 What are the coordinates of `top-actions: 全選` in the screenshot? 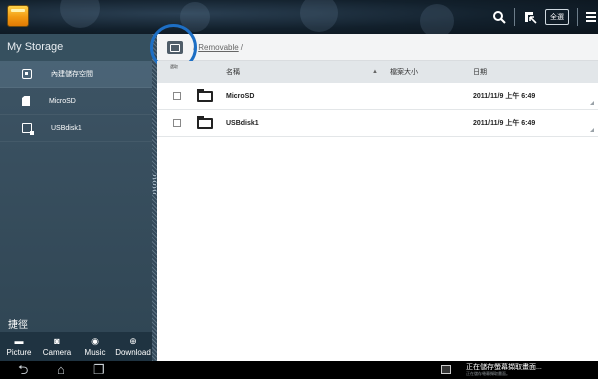 It's located at (545, 17).